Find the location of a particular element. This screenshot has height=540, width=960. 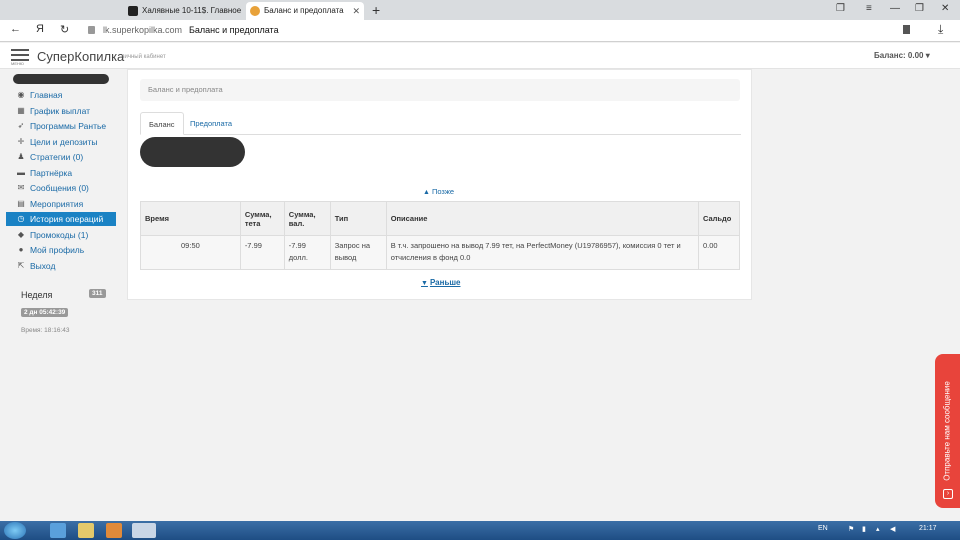

sidebar-item-label: Главная is located at coordinates (46, 95).